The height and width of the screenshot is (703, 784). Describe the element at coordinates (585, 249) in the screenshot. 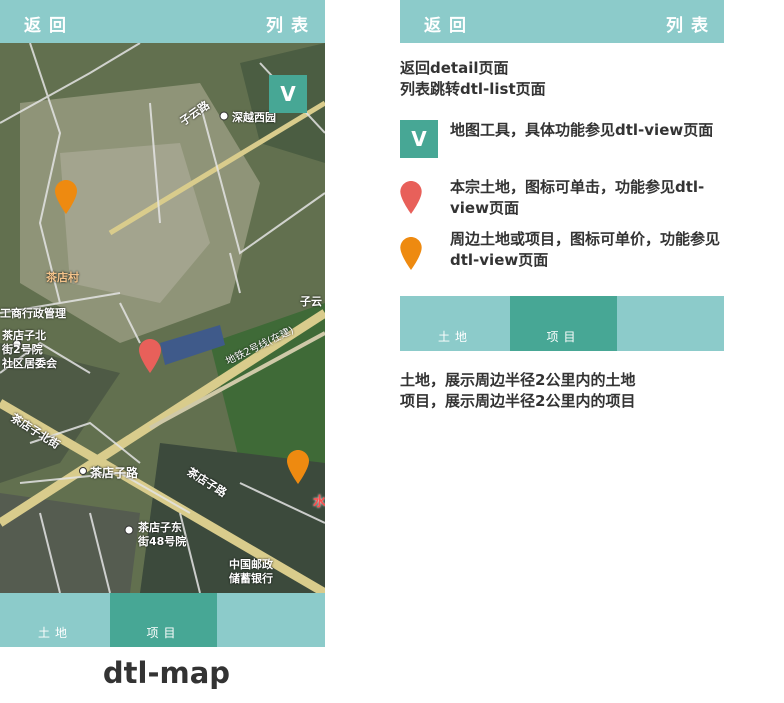

I see `nearby-pin-note: 周边土地或项目，图标可单价，功能参见dtl-view页面` at that location.